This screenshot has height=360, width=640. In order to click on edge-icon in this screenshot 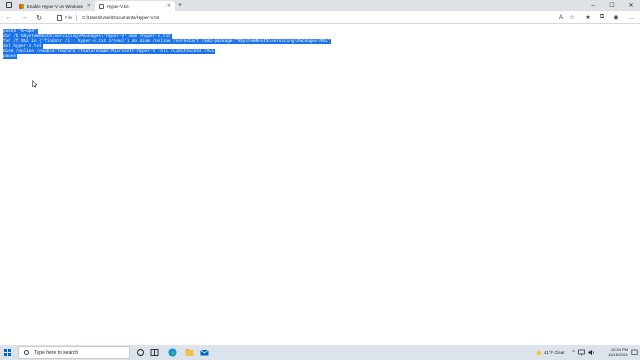, I will do `click(172, 352)`.